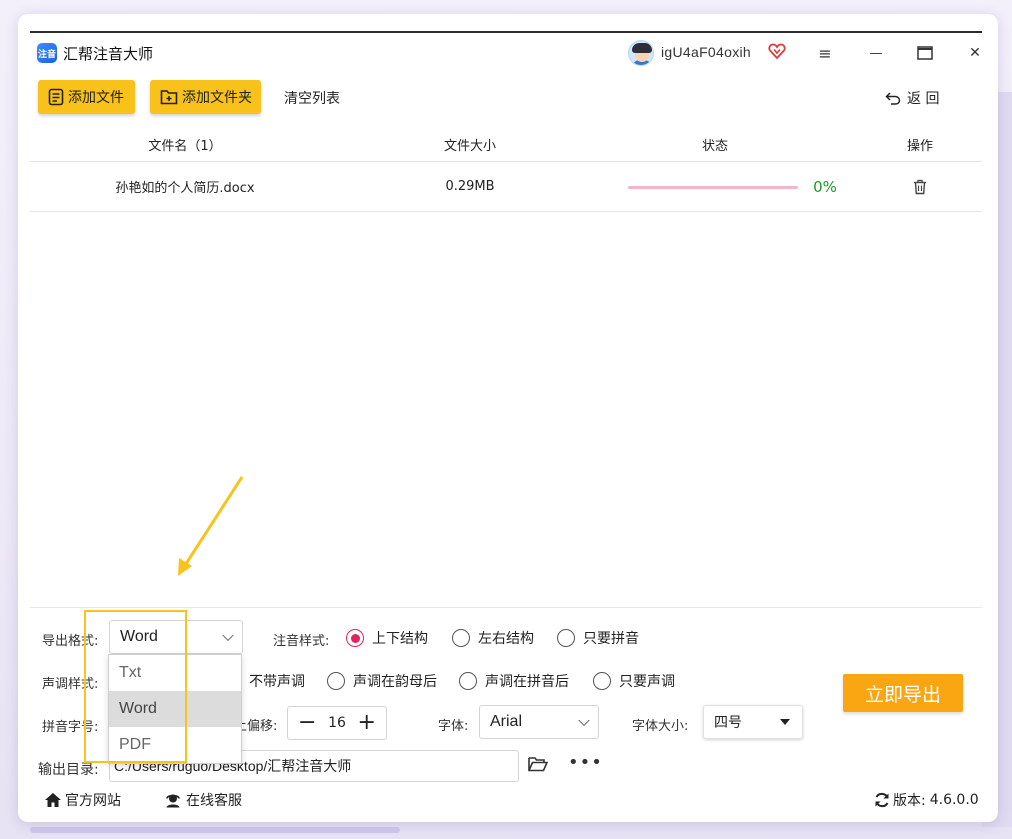  I want to click on website-label: 官方网站, so click(93, 801).